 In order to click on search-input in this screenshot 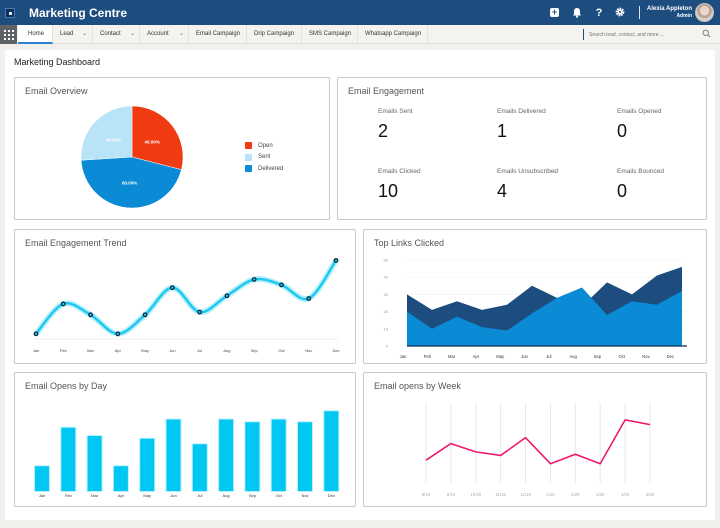, I will do `click(644, 34)`.